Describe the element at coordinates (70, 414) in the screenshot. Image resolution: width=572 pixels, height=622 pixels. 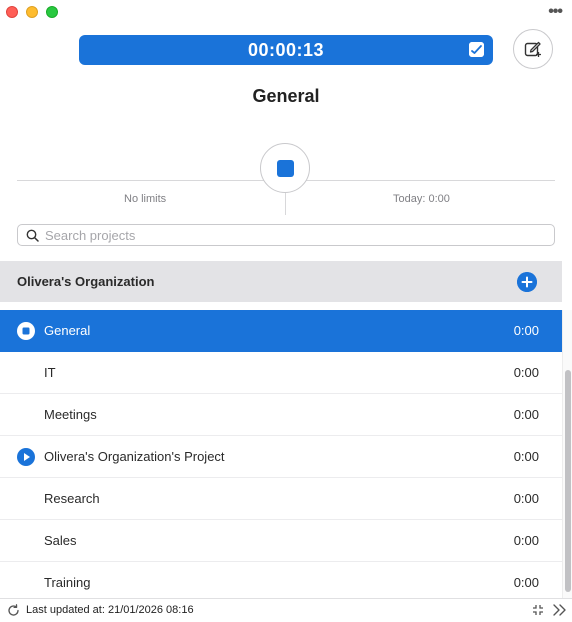
I see `project-name: Meetings` at that location.